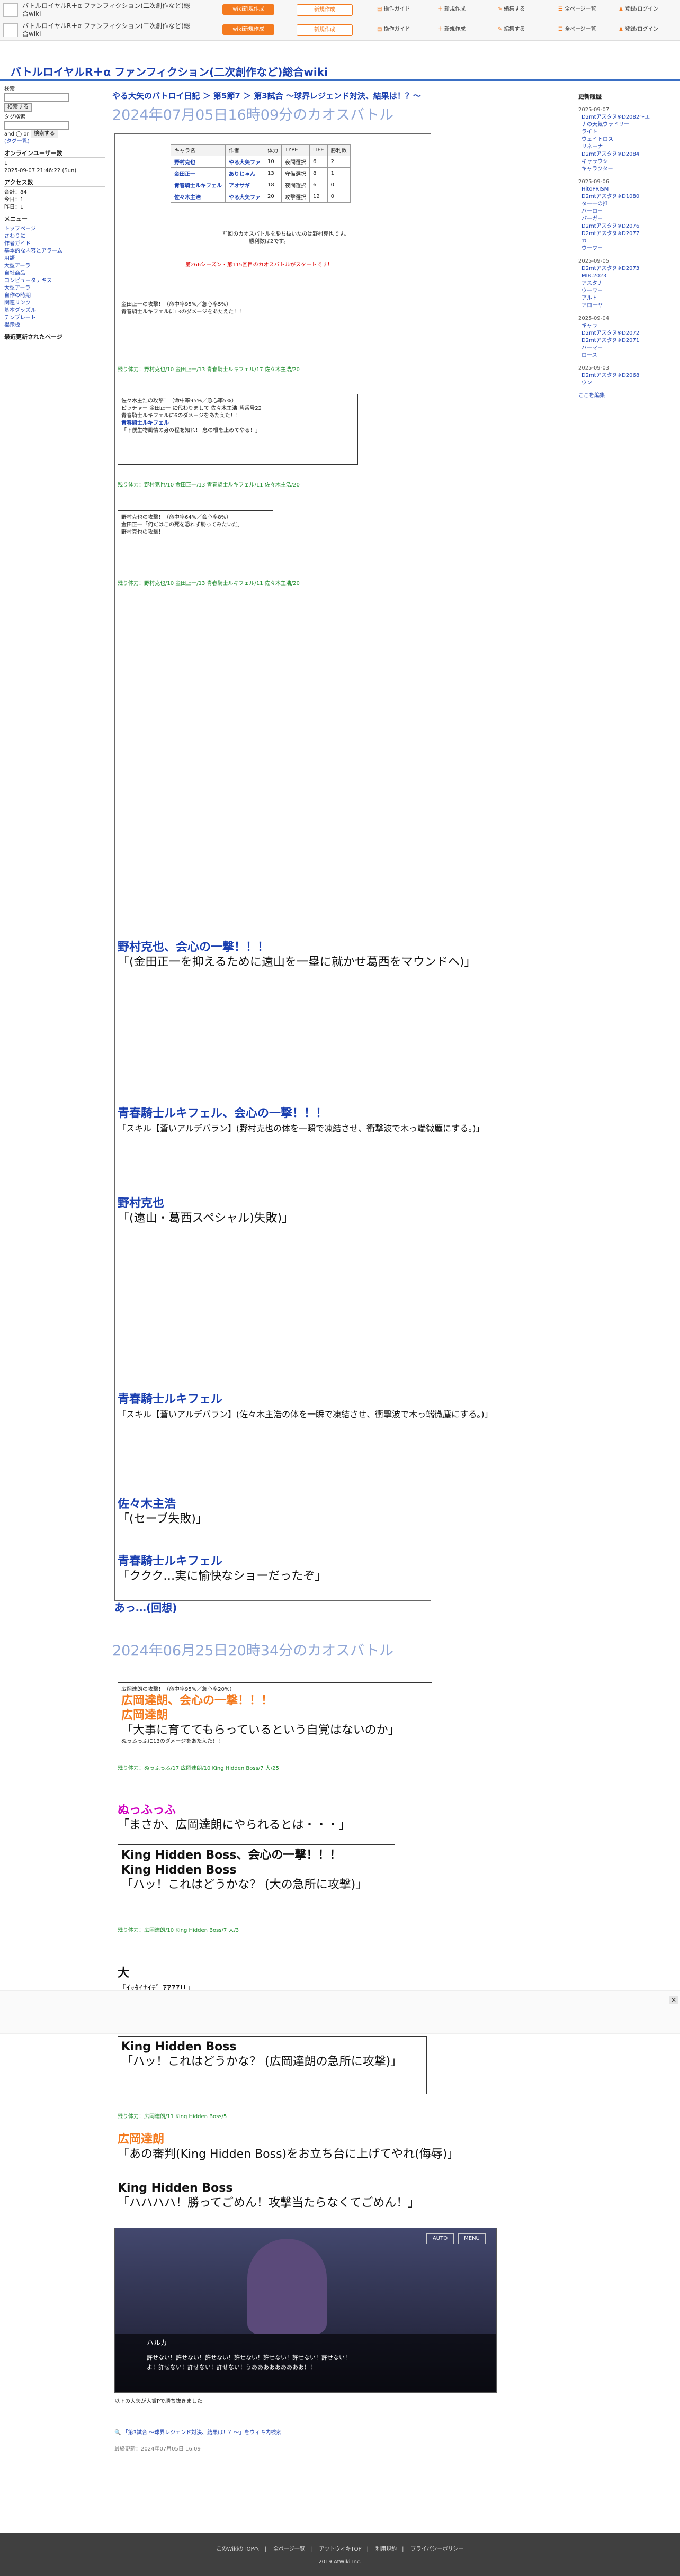 Image resolution: width=680 pixels, height=2576 pixels. What do you see at coordinates (589, 355) in the screenshot?
I see `history-item: ロース` at bounding box center [589, 355].